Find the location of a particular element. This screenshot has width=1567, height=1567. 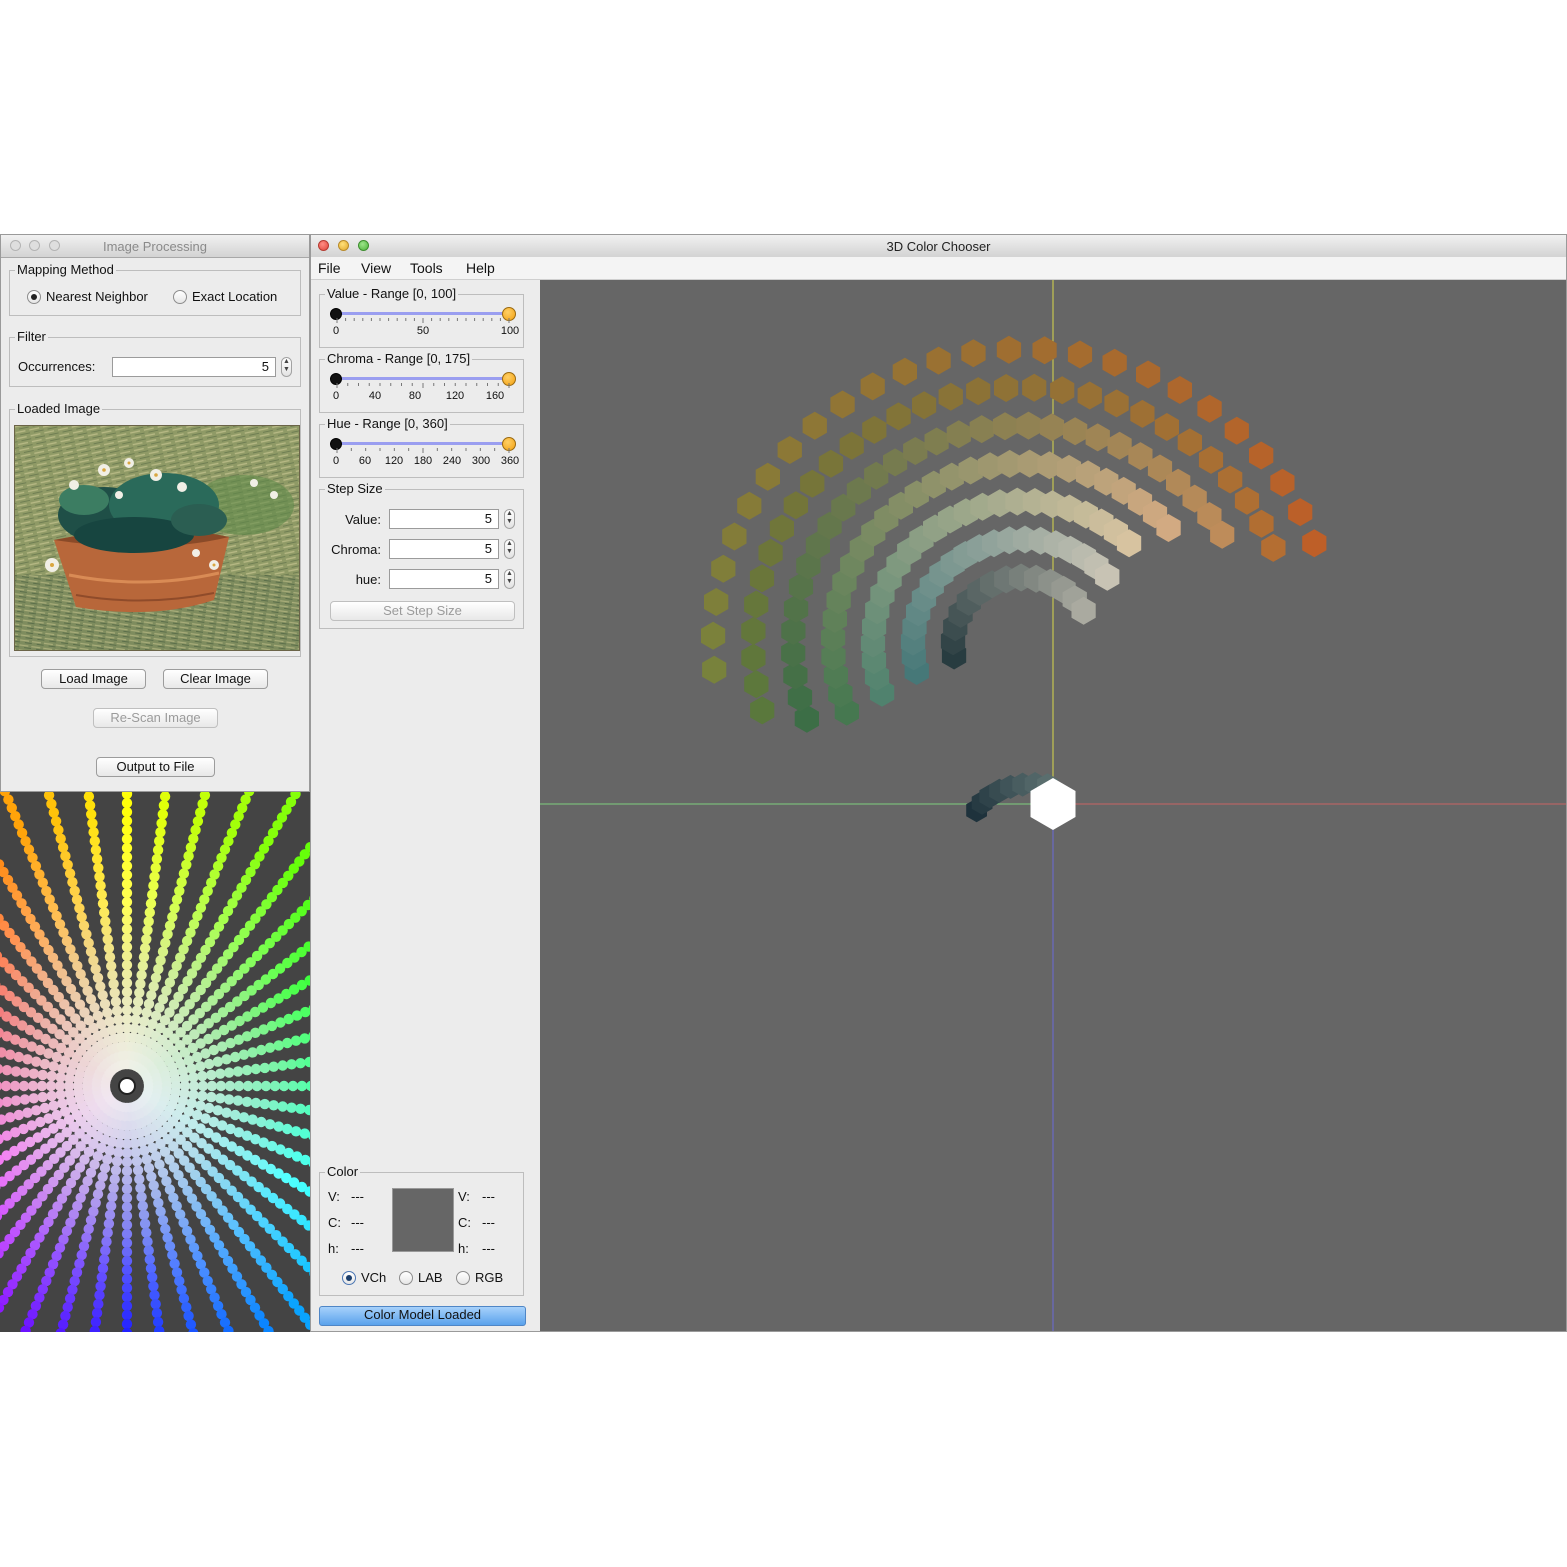

left-v-value: --- is located at coordinates (357, 1196).